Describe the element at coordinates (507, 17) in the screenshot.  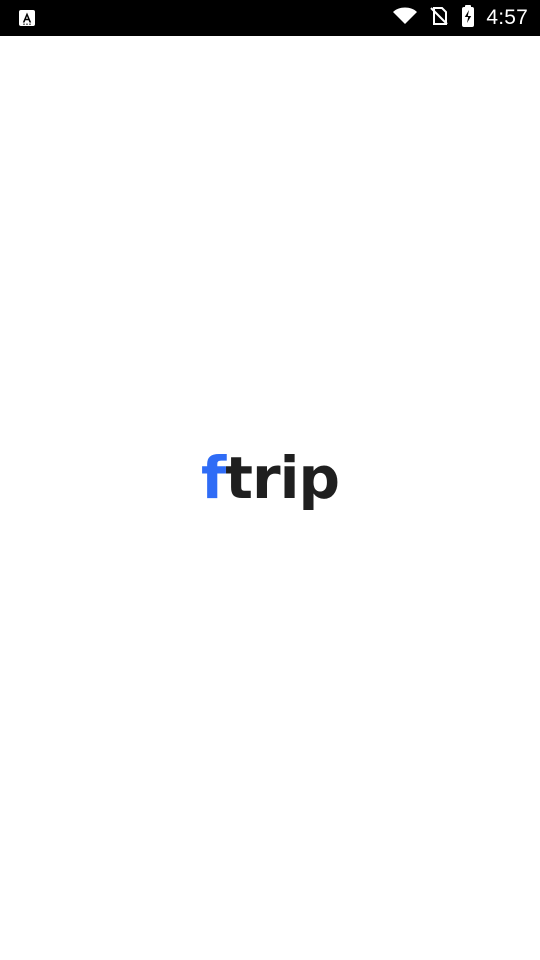
I see `status-time: 4:57` at that location.